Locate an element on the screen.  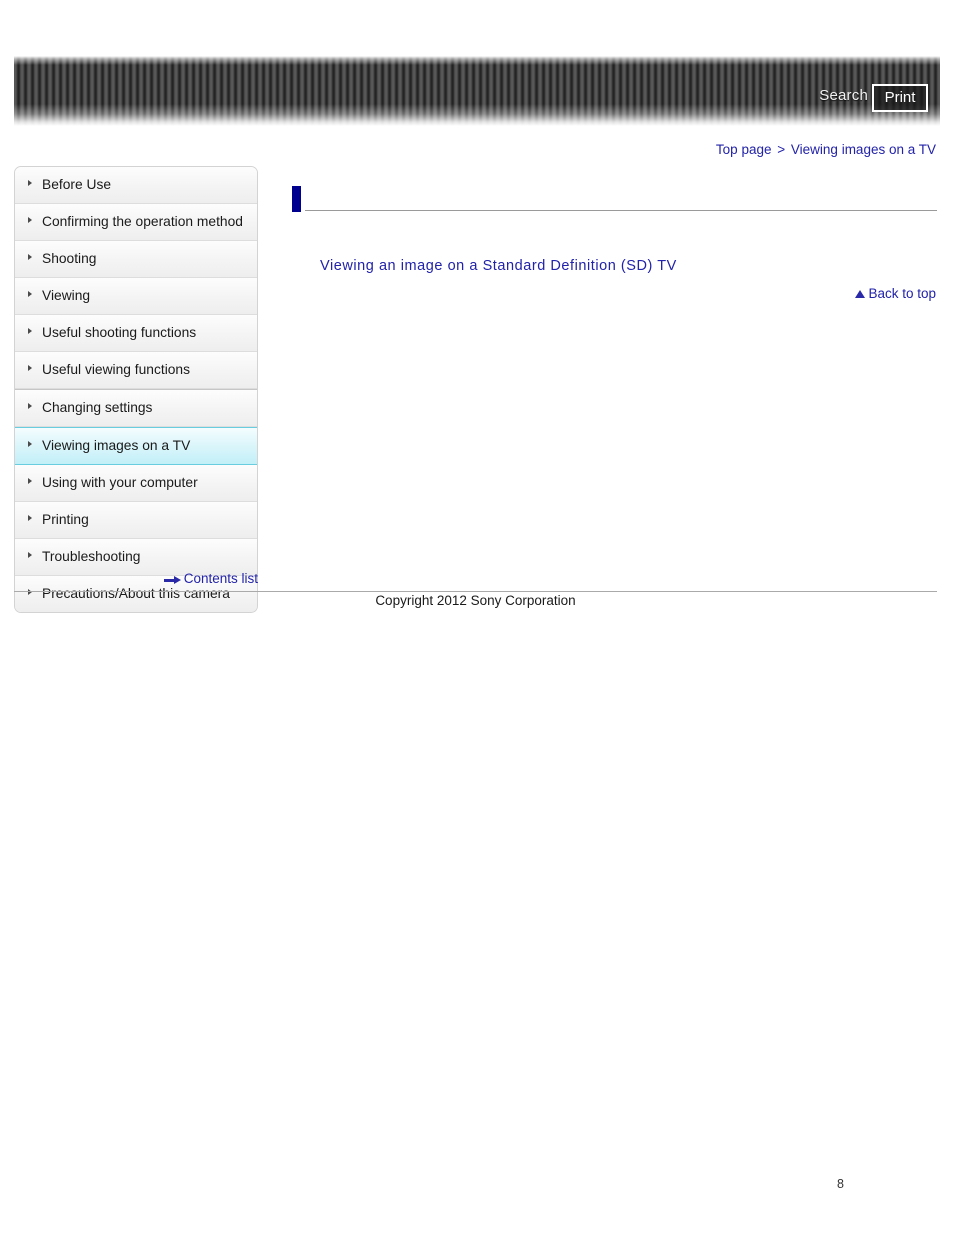
back-to-top-link: Back to top is located at coordinates (895, 293).